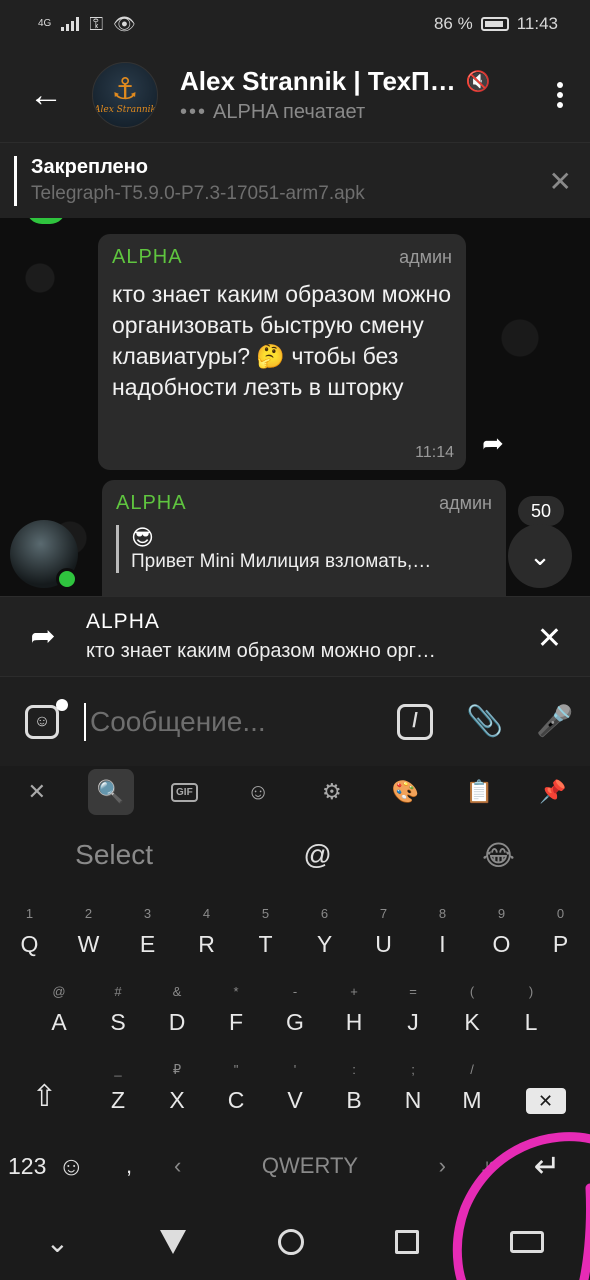 The width and height of the screenshot is (590, 1280). I want to click on sticker-button: ☺, so click(42, 718).